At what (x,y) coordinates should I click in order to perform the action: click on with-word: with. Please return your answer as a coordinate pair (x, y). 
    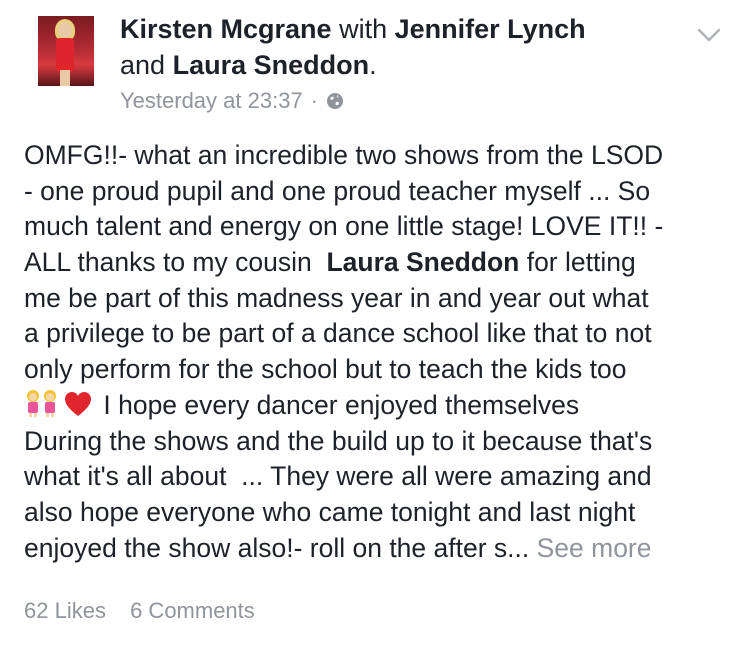
    Looking at the image, I should click on (363, 29).